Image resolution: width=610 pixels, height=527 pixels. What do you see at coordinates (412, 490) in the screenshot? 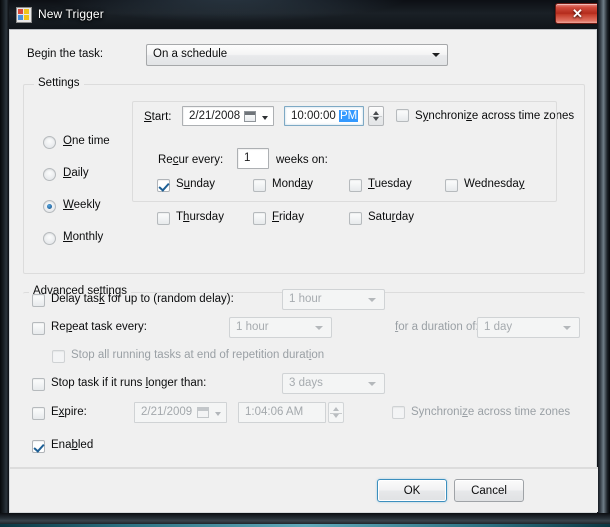
I see `ok-button: OK` at bounding box center [412, 490].